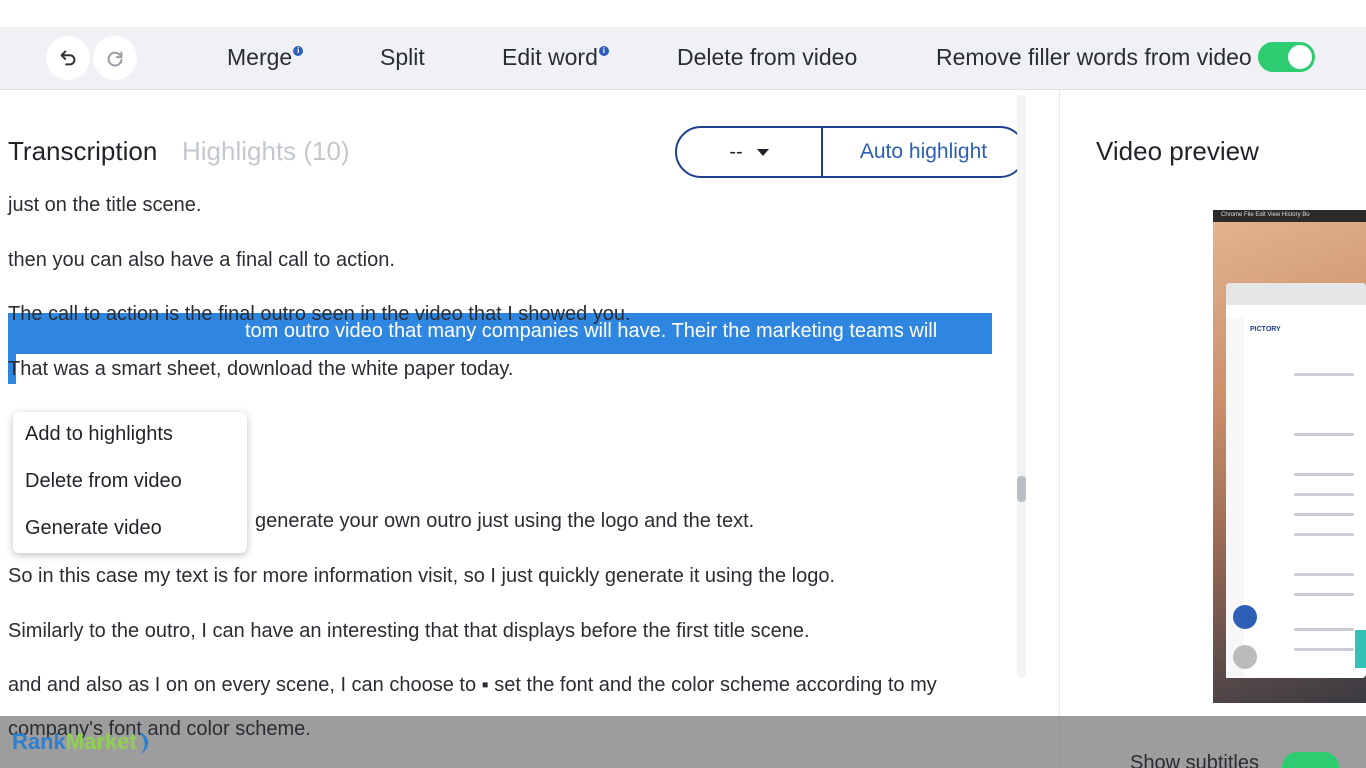  I want to click on remove-filler-toggle, so click(1286, 57).